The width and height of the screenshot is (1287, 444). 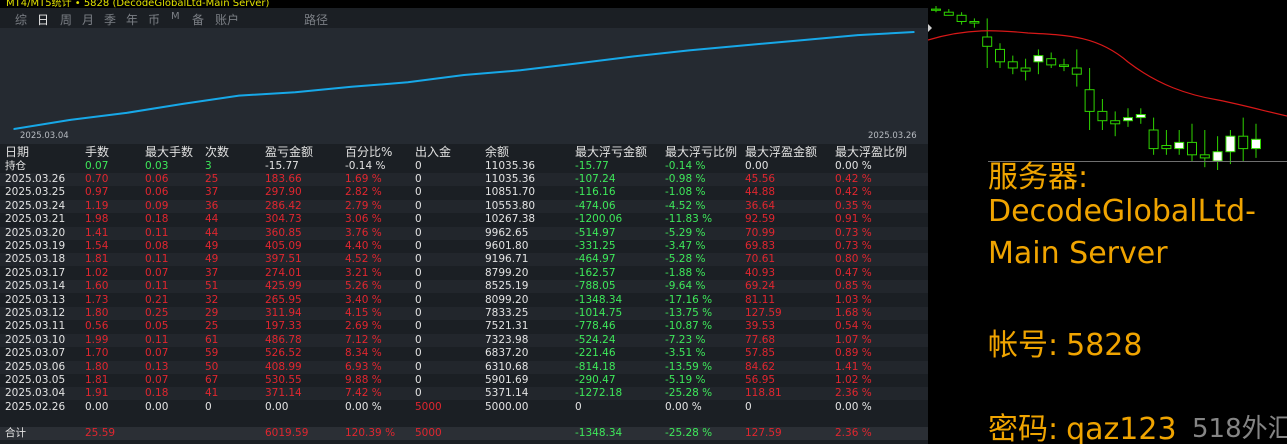 I want to click on column-header-date: 日期, so click(x=17, y=152).